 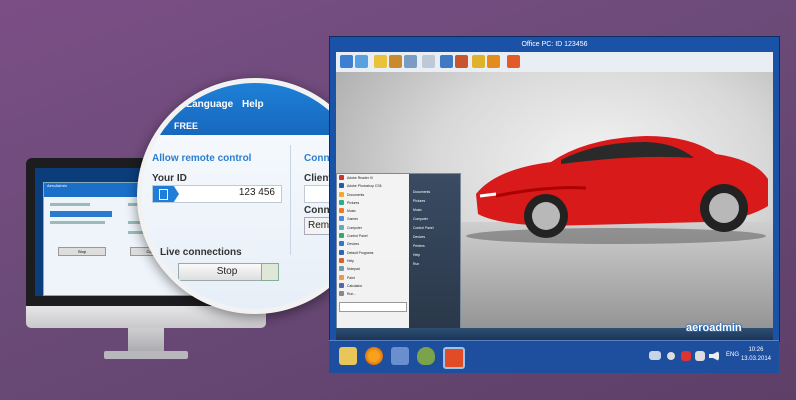 I want to click on imac-allow-header, so click(x=70, y=204).